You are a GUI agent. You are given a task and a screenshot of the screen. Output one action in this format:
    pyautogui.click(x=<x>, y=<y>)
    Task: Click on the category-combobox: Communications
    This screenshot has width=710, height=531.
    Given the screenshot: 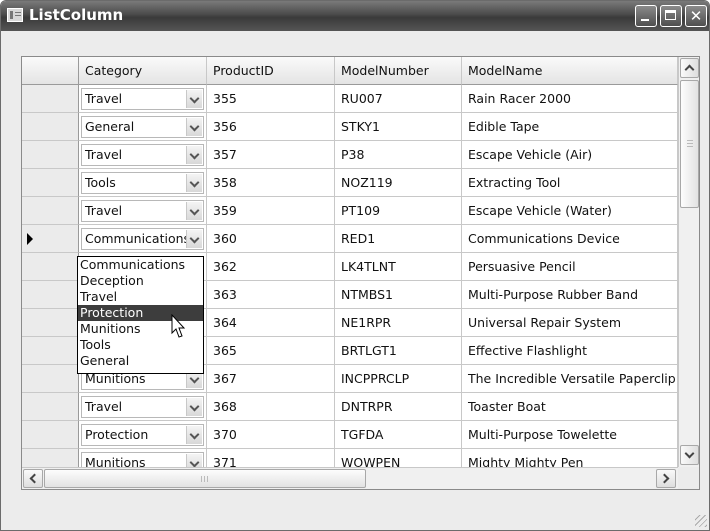 What is the action you would take?
    pyautogui.click(x=142, y=239)
    